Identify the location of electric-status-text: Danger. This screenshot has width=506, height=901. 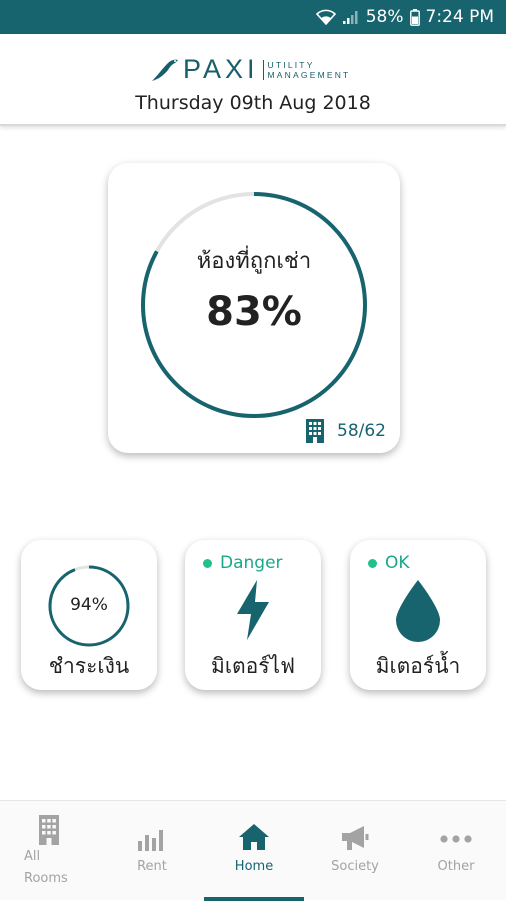
(251, 563).